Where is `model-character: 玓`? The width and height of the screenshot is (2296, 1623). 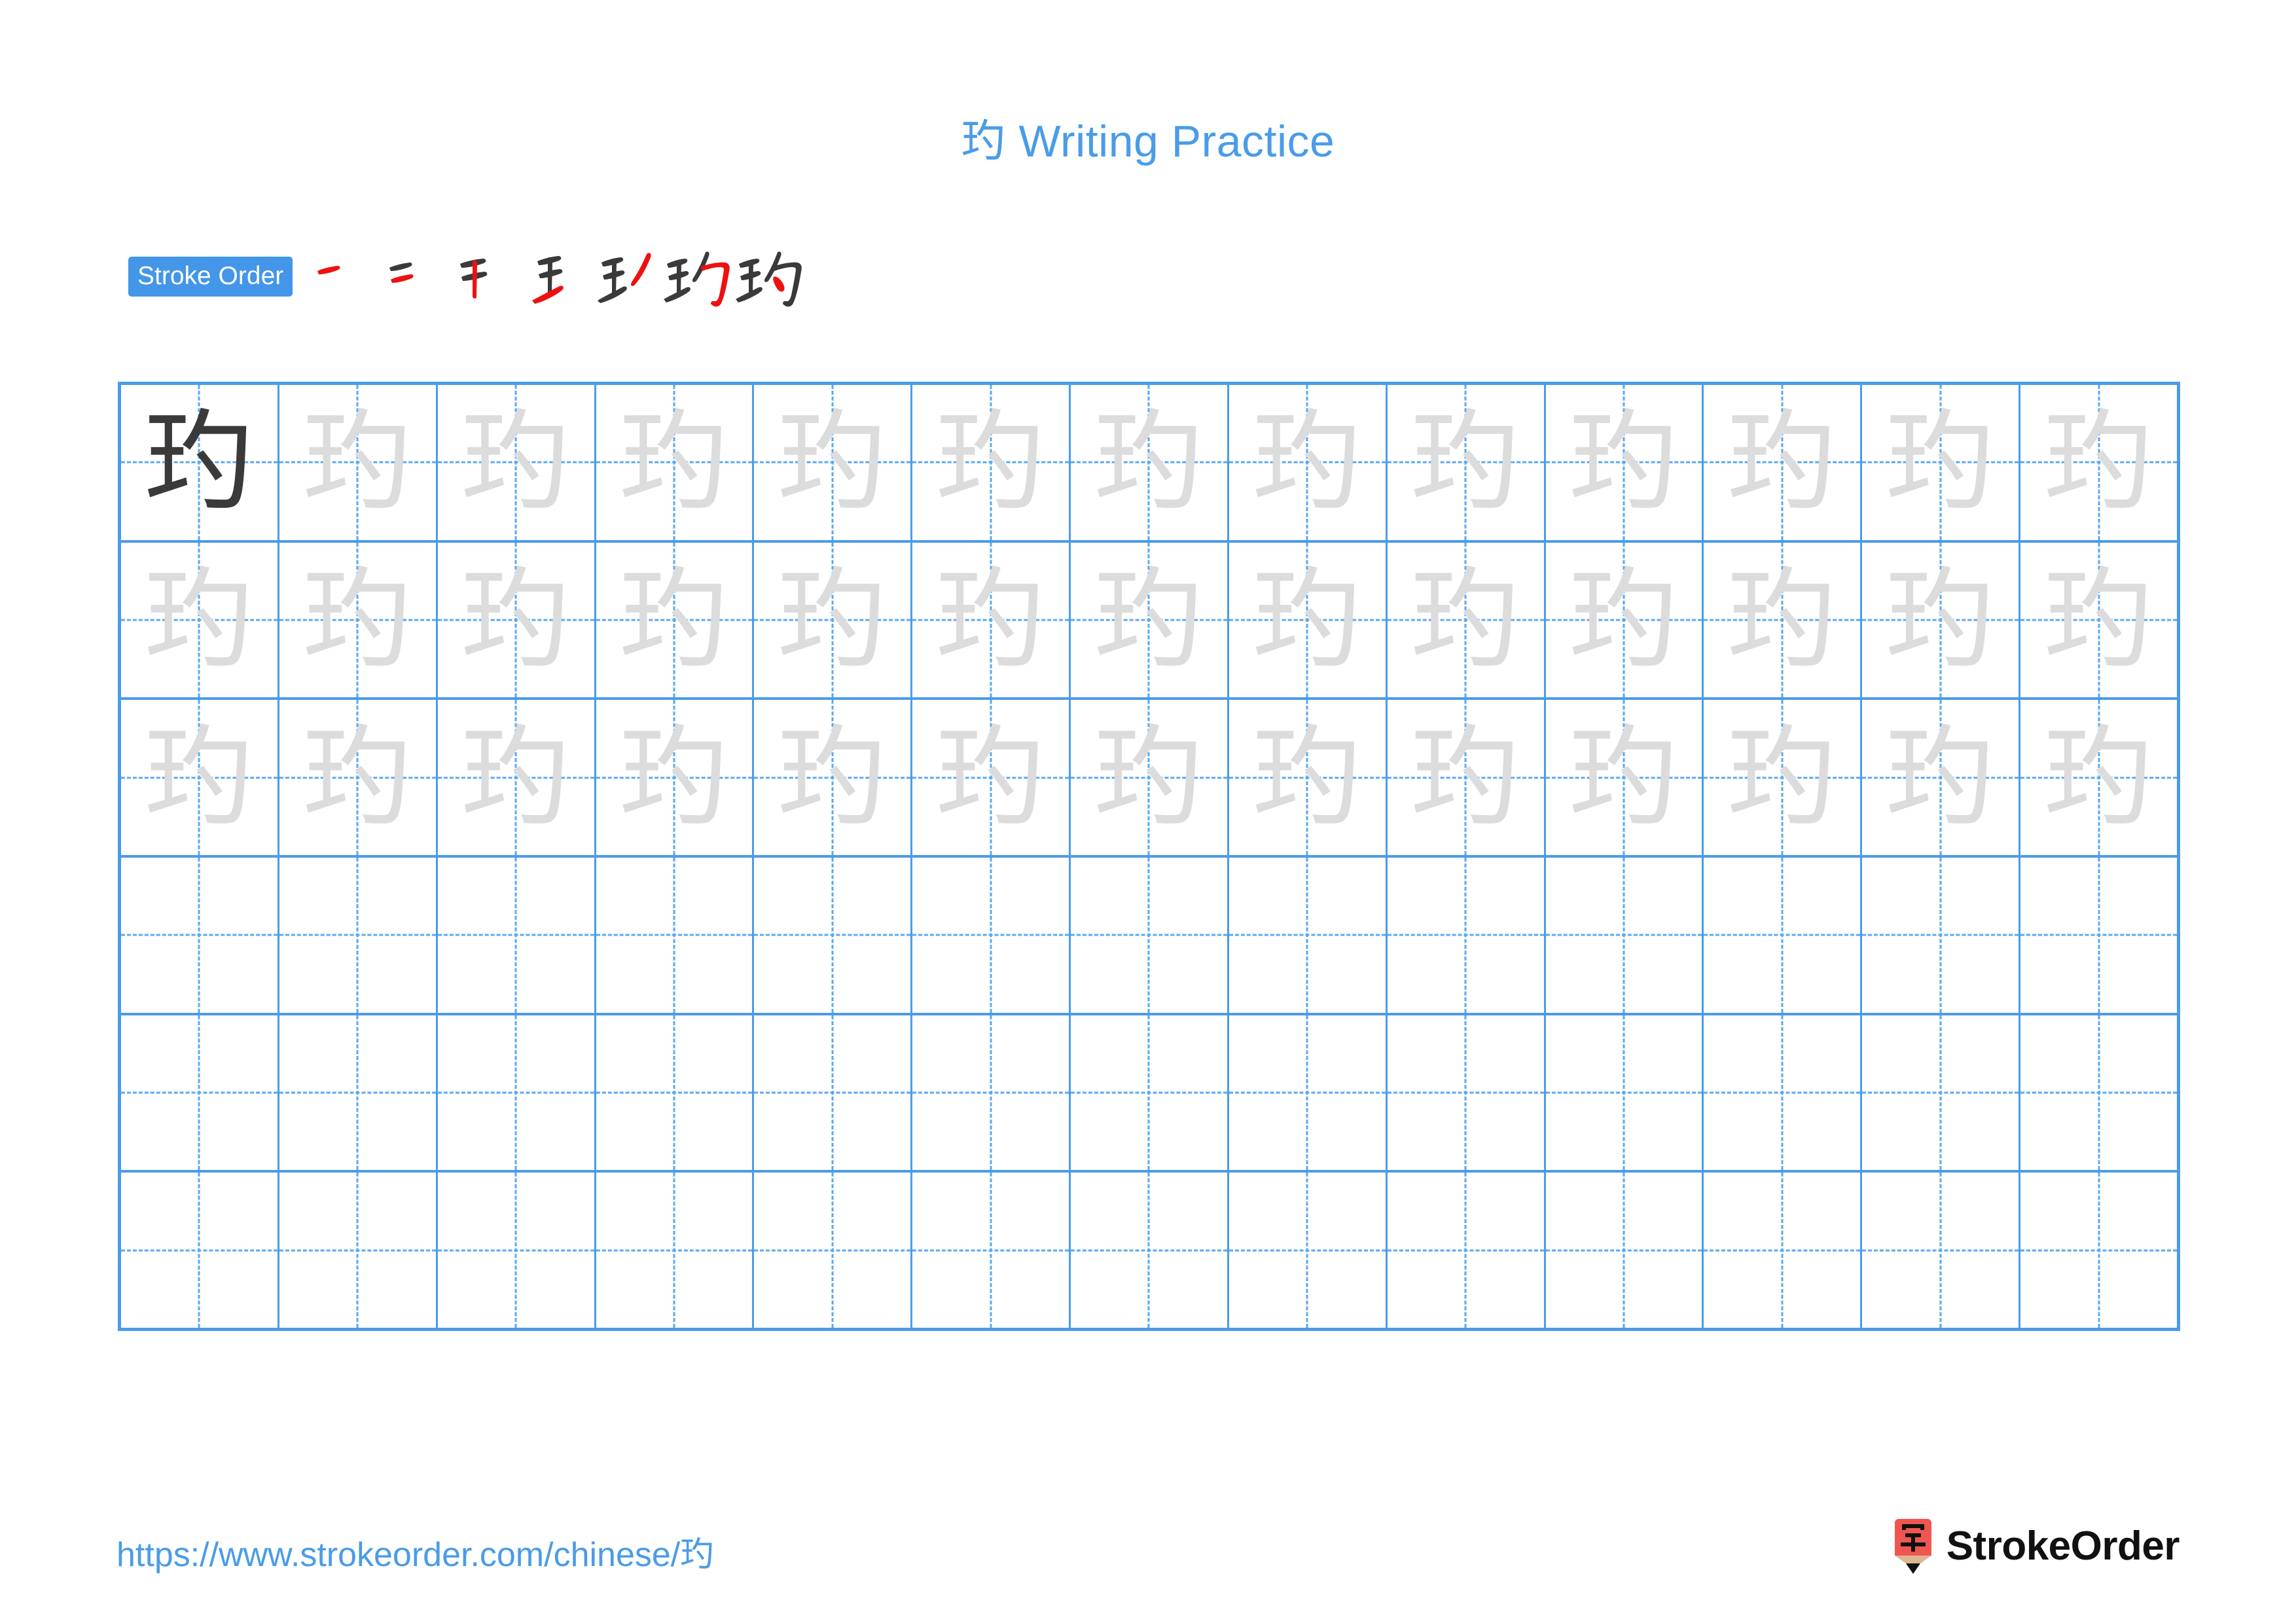 model-character: 玓 is located at coordinates (199, 462).